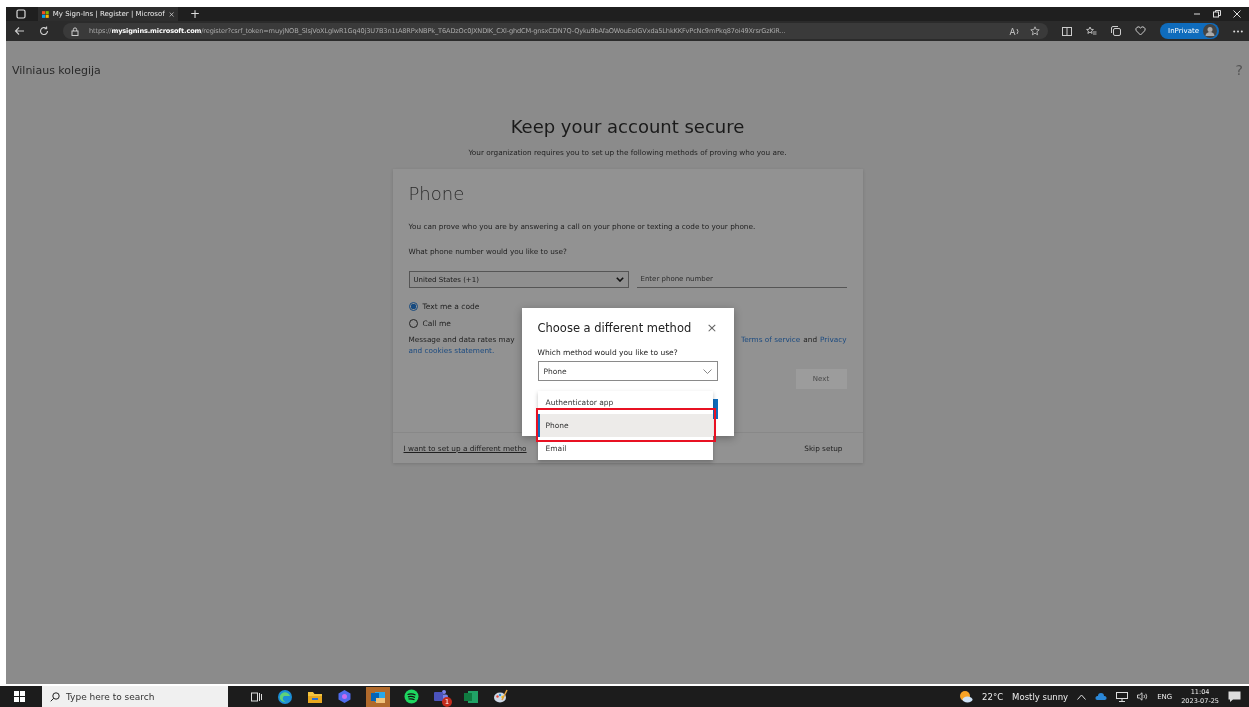 The height and width of the screenshot is (707, 1249). Describe the element at coordinates (437, 193) in the screenshot. I see `method-heading: Phone` at that location.